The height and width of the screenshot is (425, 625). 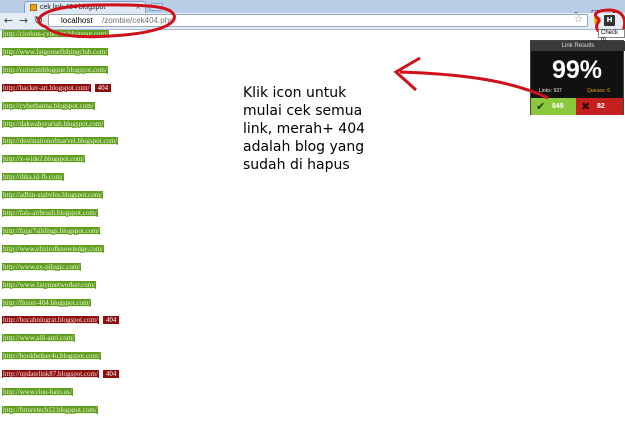 What do you see at coordinates (599, 91) in the screenshot?
I see `queue-count: Queues: 6` at bounding box center [599, 91].